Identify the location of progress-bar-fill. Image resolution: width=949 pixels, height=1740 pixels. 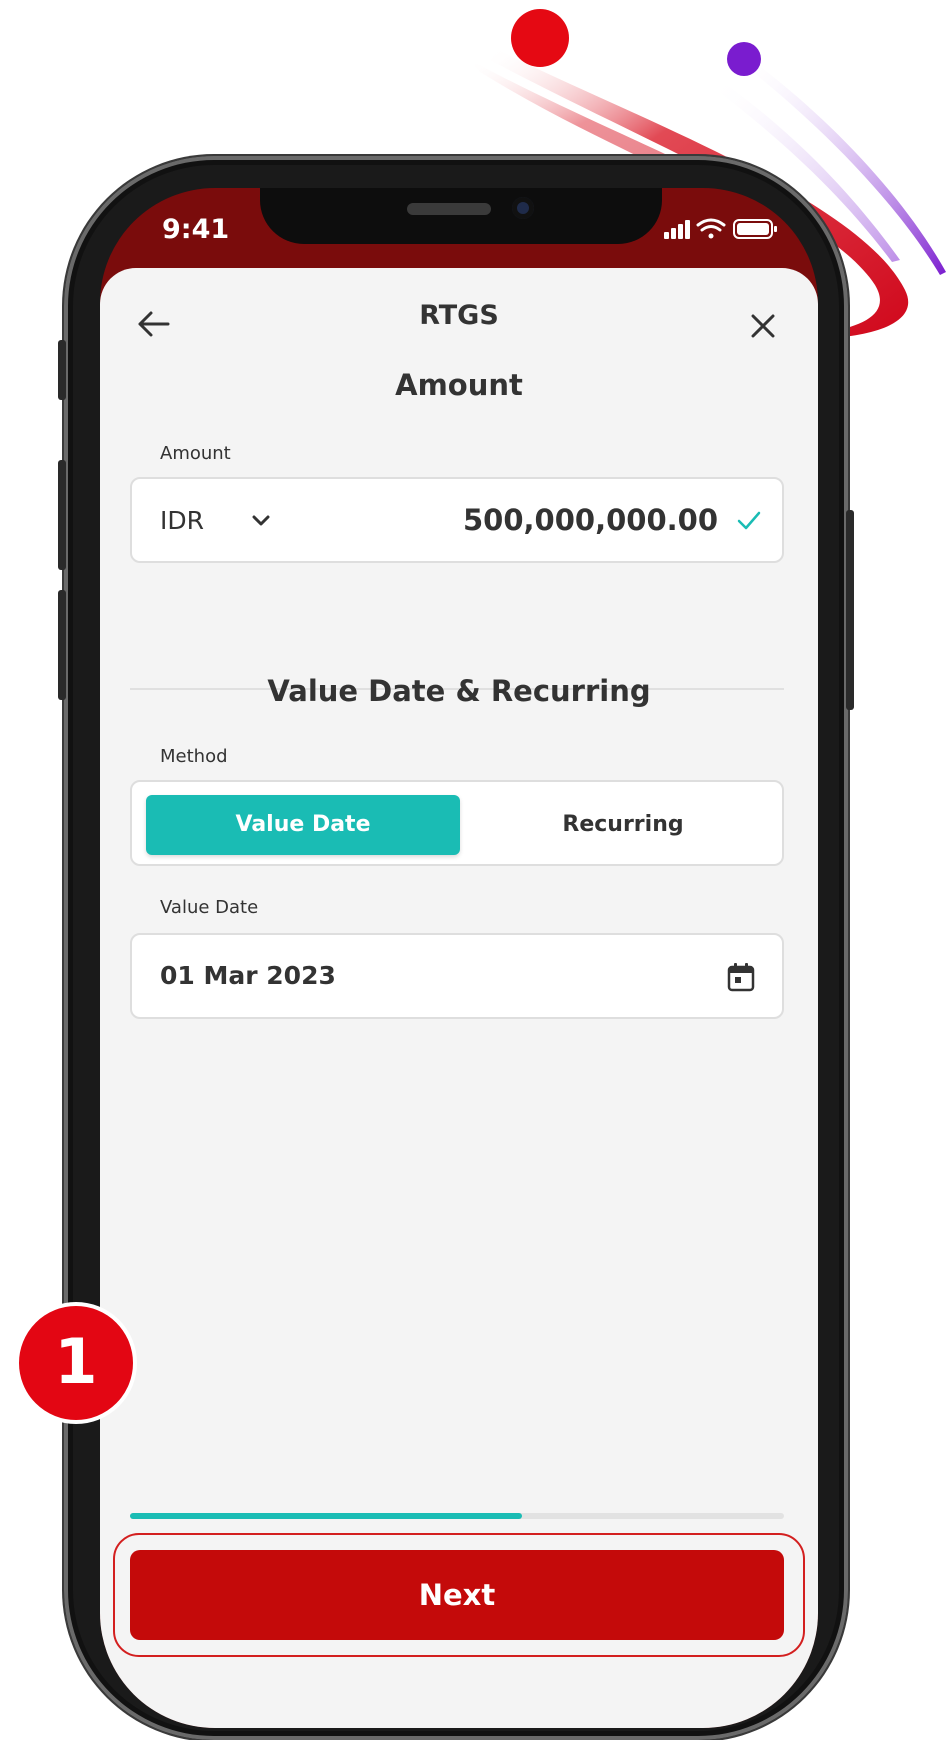
(326, 1516).